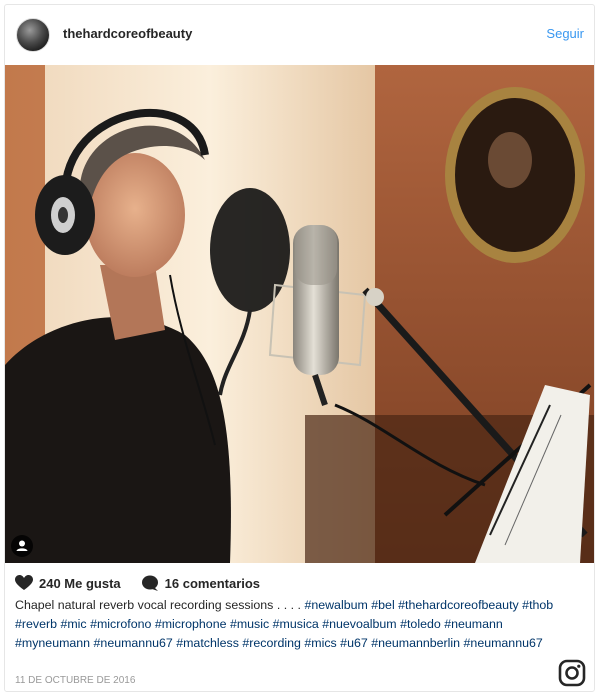 This screenshot has width=600, height=697. What do you see at coordinates (75, 680) in the screenshot?
I see `post-date: 11 DE OCTUBRE DE 2016` at bounding box center [75, 680].